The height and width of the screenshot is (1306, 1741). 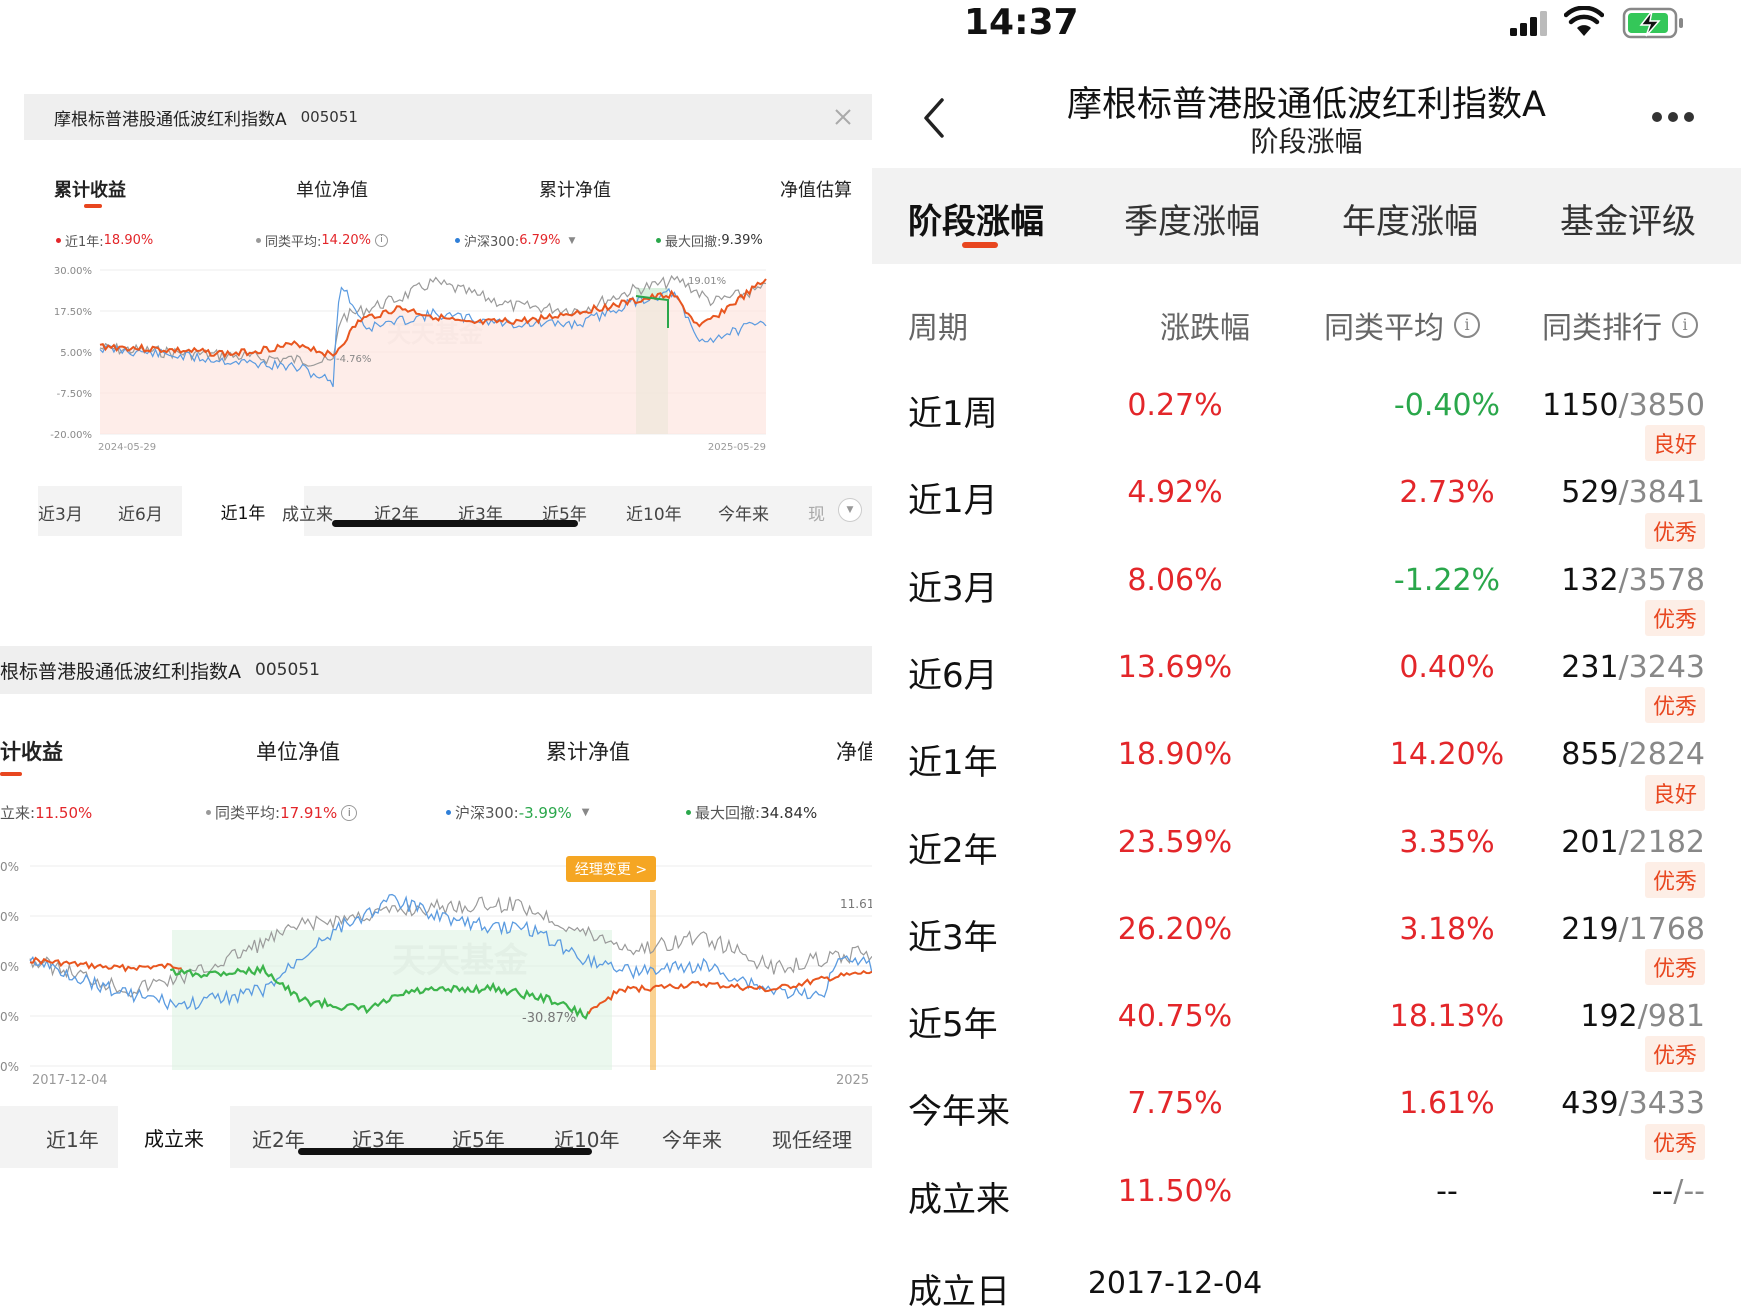 What do you see at coordinates (709, 240) in the screenshot?
I see `legend-max-drawdown: 最大回撤: 9.39%` at bounding box center [709, 240].